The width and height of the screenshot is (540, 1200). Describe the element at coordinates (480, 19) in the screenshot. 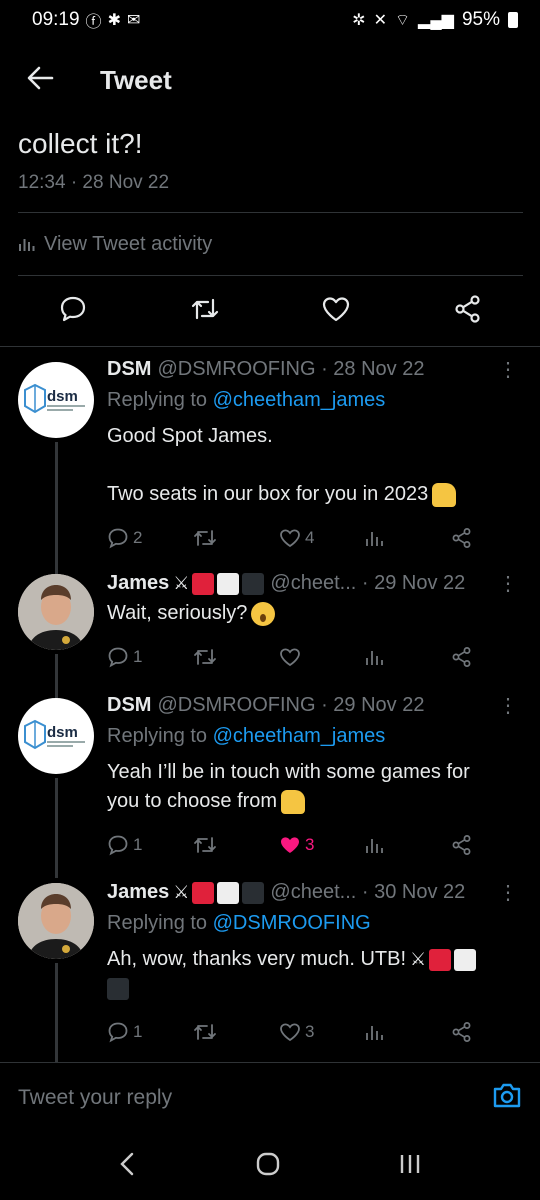

I see `battery-percent: 95%` at that location.